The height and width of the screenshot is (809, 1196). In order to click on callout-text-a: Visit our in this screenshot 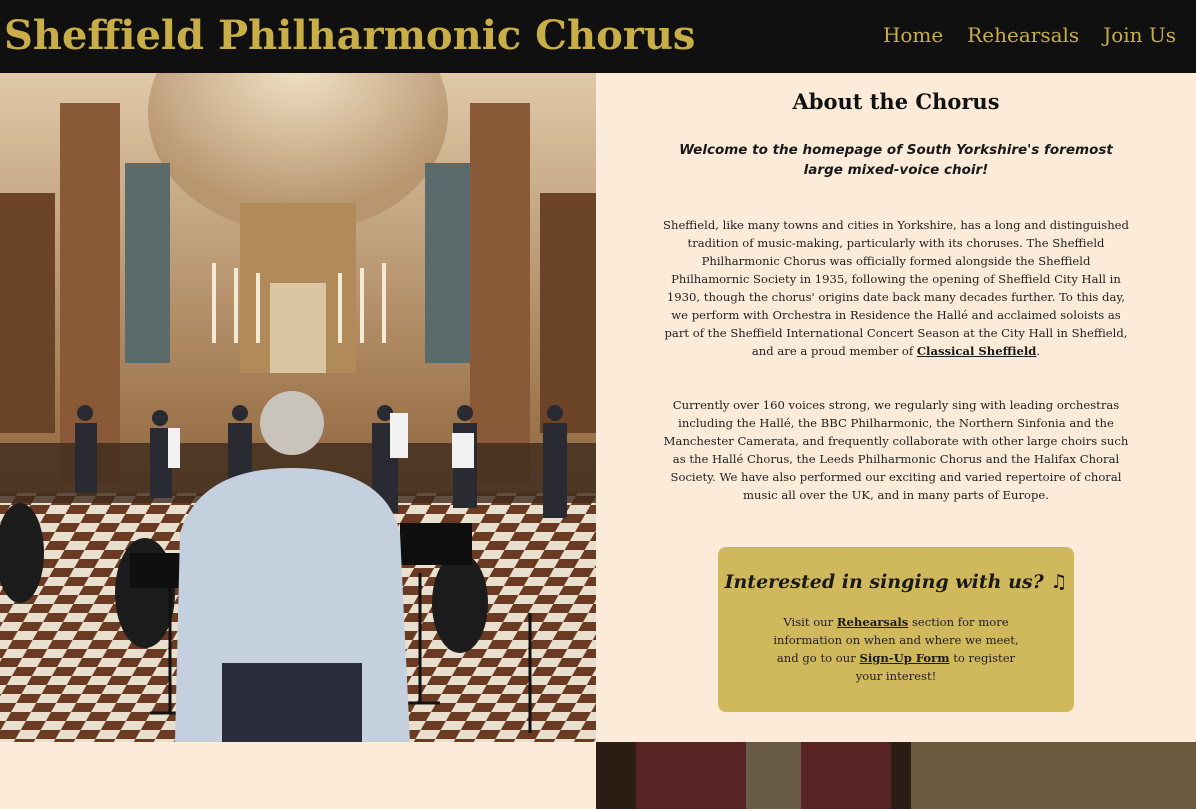, I will do `click(810, 622)`.